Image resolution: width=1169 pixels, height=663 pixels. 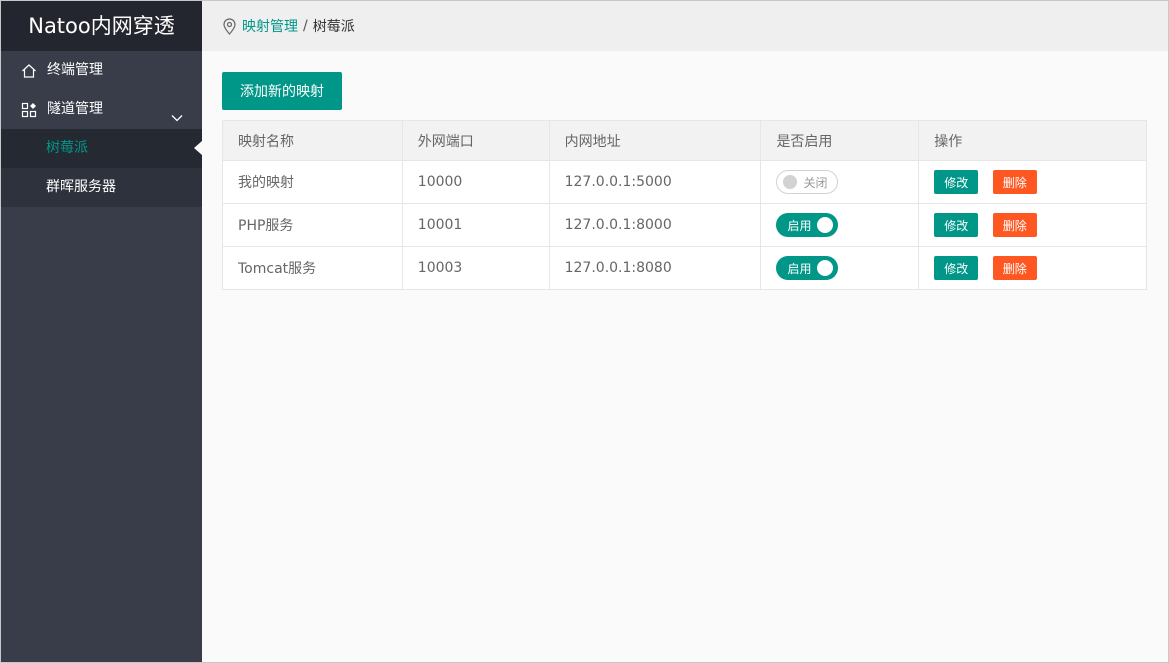 I want to click on sidebar-item-terminal: 终端管理, so click(x=101, y=70).